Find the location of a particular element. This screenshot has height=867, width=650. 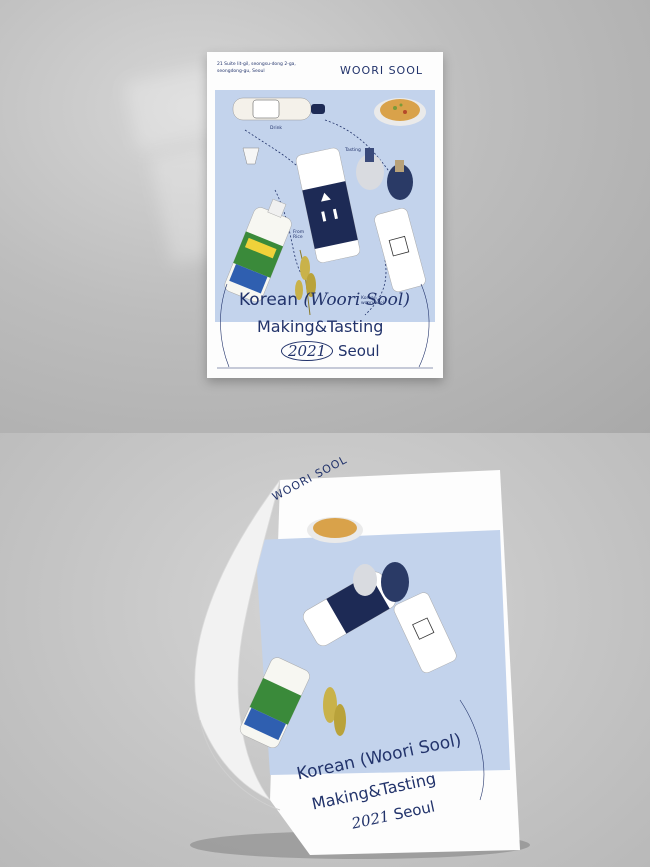

poster-title-year-city: 2021 Seoul is located at coordinates (330, 351).